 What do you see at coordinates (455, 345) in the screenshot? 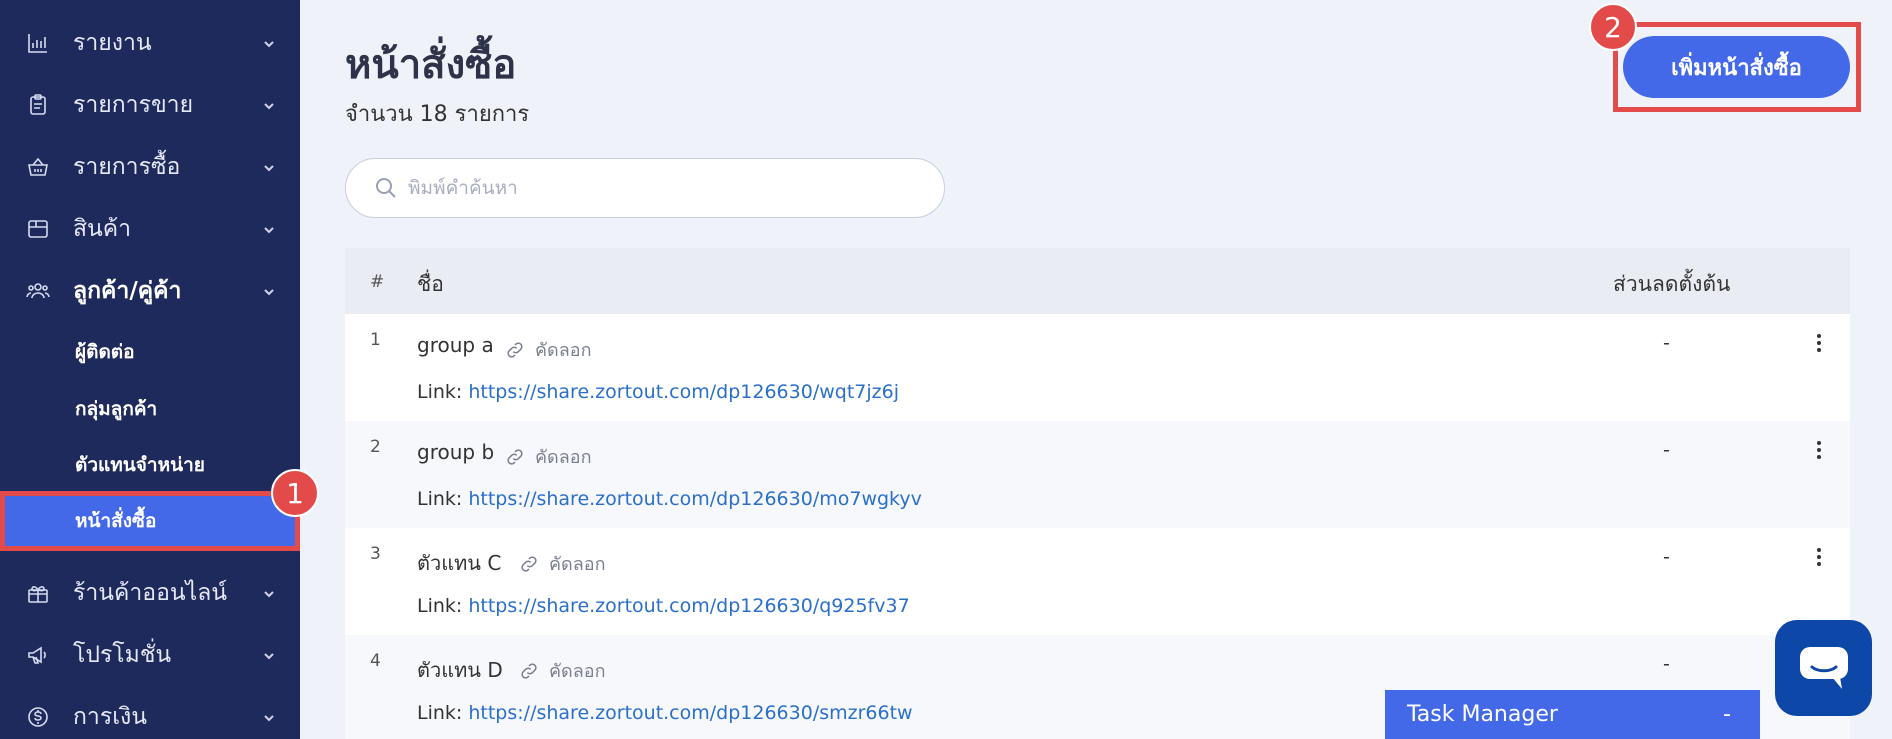
I see `row-name: group a` at bounding box center [455, 345].